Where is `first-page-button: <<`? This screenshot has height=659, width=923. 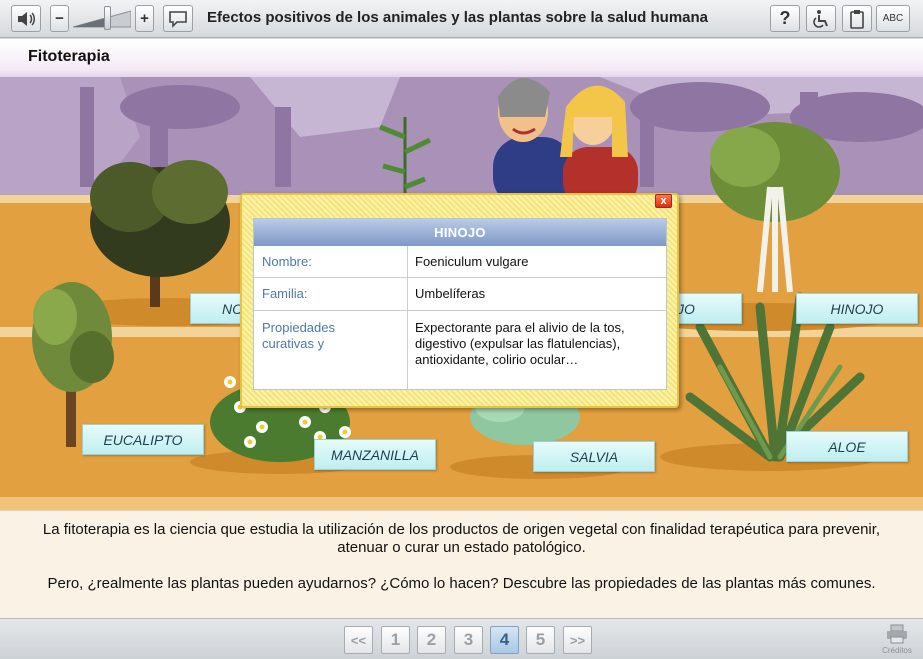
first-page-button: << is located at coordinates (358, 640).